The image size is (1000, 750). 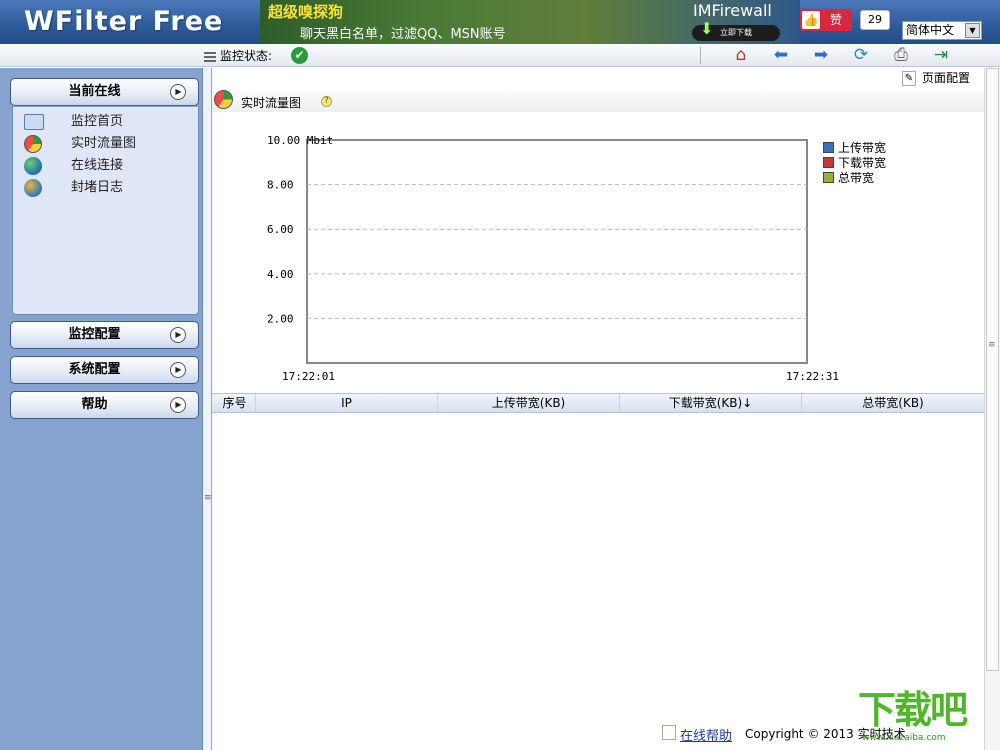 I want to click on chart-titlebar: 实时流量图 ?, so click(x=598, y=100).